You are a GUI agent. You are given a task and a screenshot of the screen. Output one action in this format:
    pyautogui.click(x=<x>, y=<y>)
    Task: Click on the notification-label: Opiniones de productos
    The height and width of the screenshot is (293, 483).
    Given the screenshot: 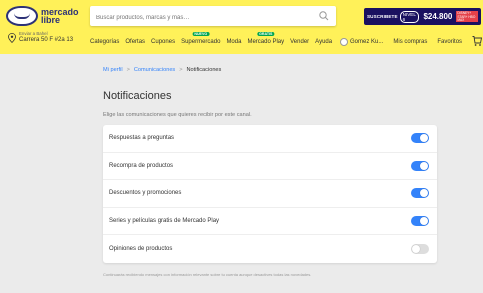 What is the action you would take?
    pyautogui.click(x=141, y=249)
    